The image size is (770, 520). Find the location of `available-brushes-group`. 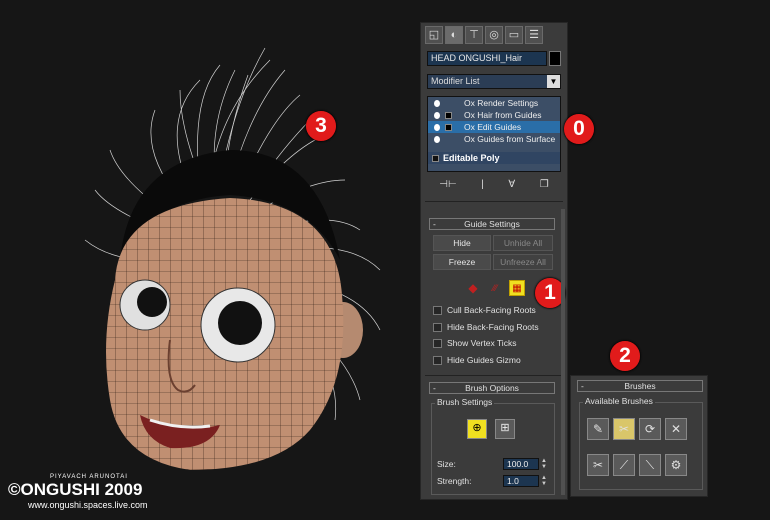

available-brushes-group is located at coordinates (641, 446).